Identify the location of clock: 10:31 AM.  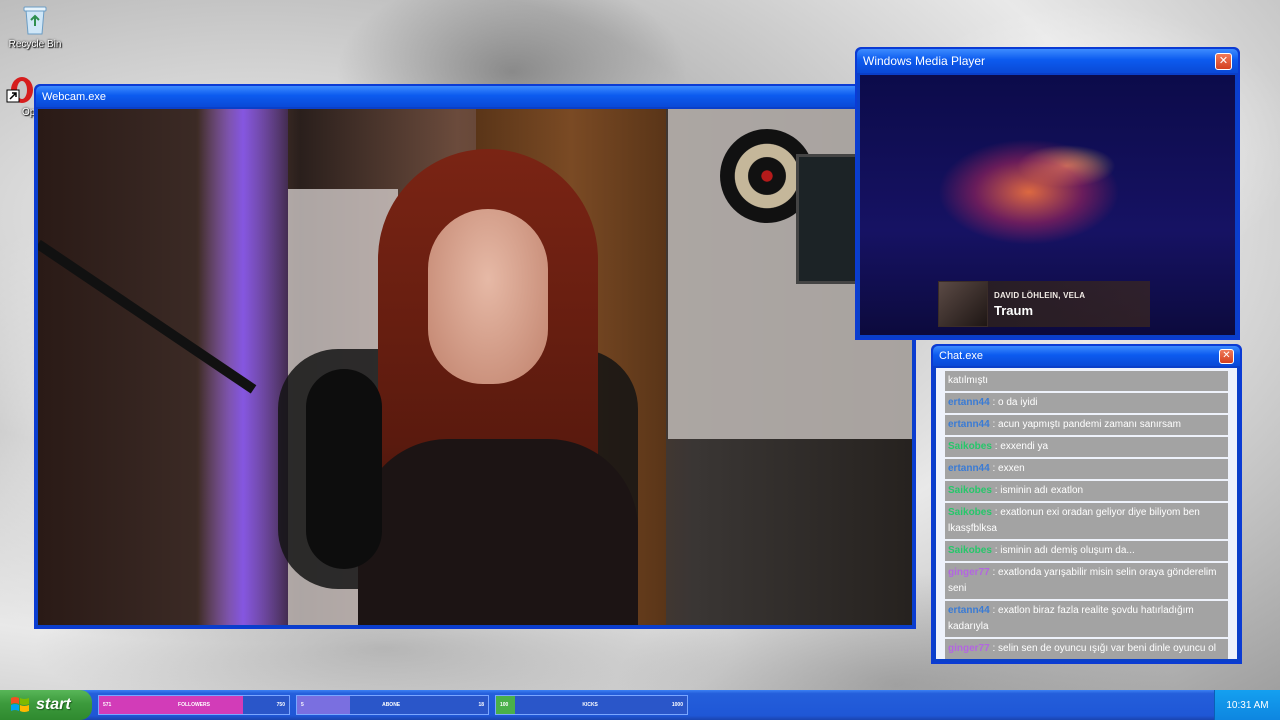
(1247, 705).